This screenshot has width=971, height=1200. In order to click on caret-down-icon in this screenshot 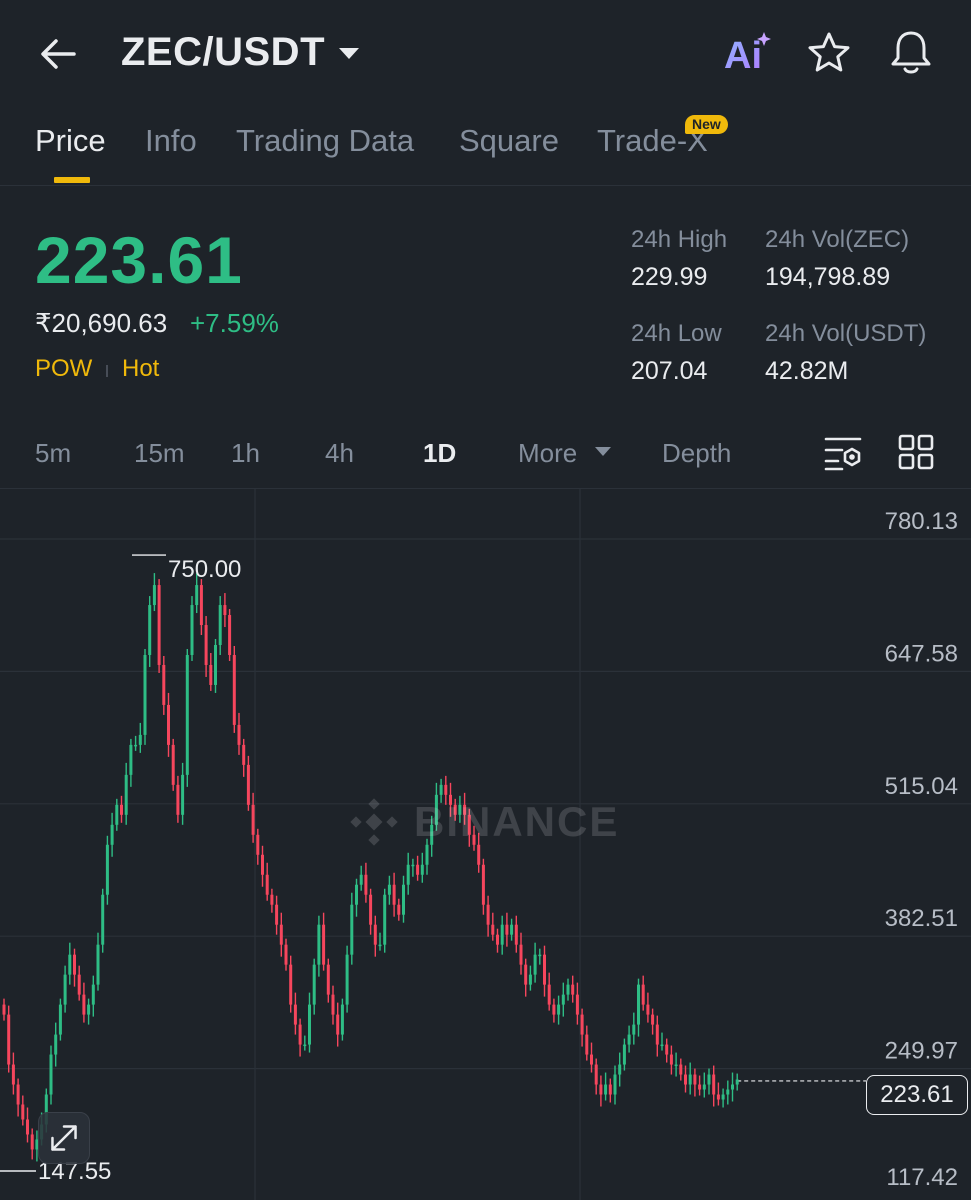, I will do `click(349, 53)`.